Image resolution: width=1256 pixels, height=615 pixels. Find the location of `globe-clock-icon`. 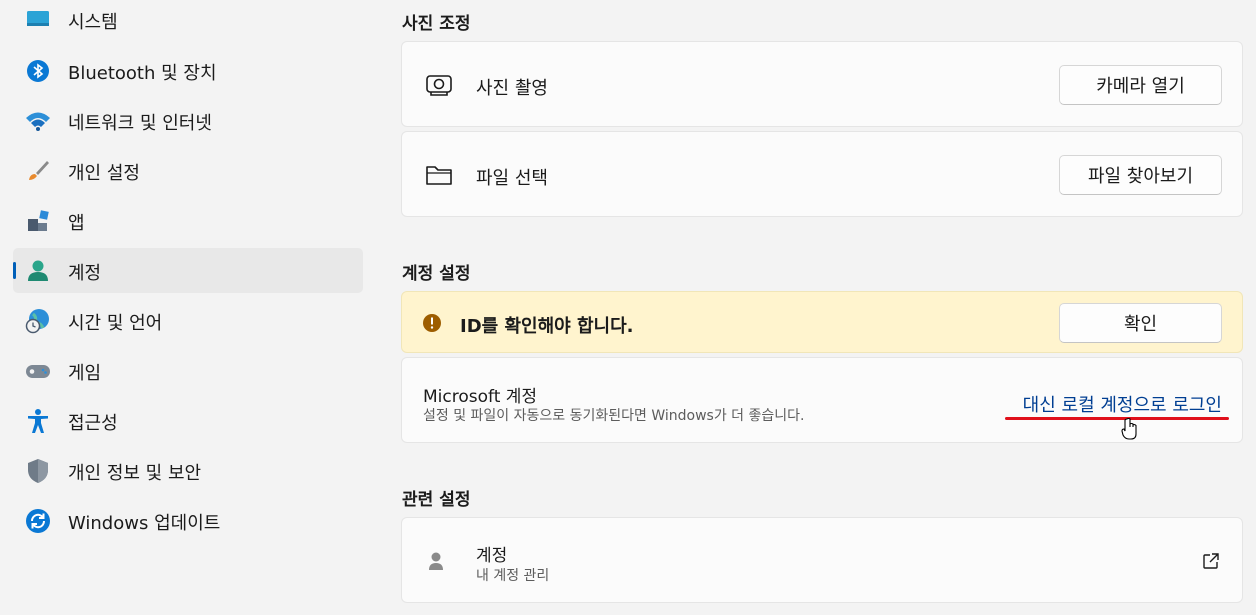

globe-clock-icon is located at coordinates (38, 321).